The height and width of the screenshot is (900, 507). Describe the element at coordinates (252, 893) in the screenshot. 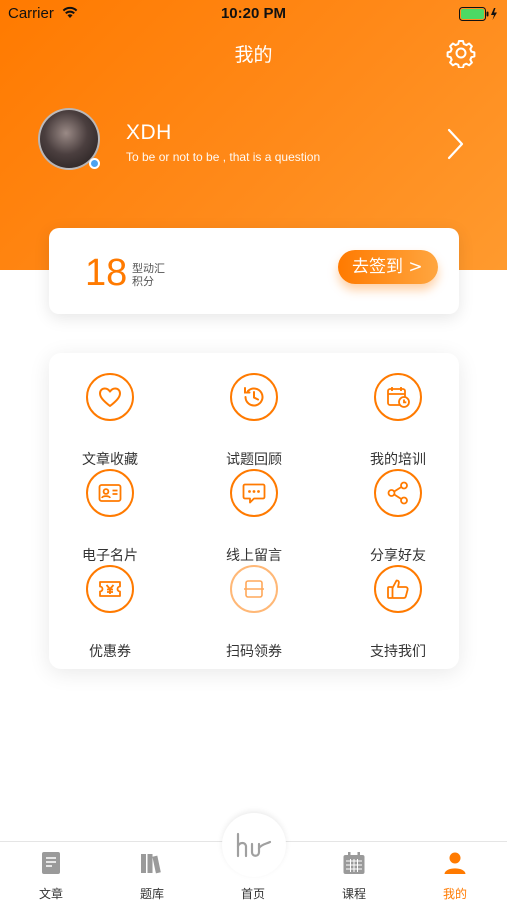

I see `tab-label: 首页` at that location.